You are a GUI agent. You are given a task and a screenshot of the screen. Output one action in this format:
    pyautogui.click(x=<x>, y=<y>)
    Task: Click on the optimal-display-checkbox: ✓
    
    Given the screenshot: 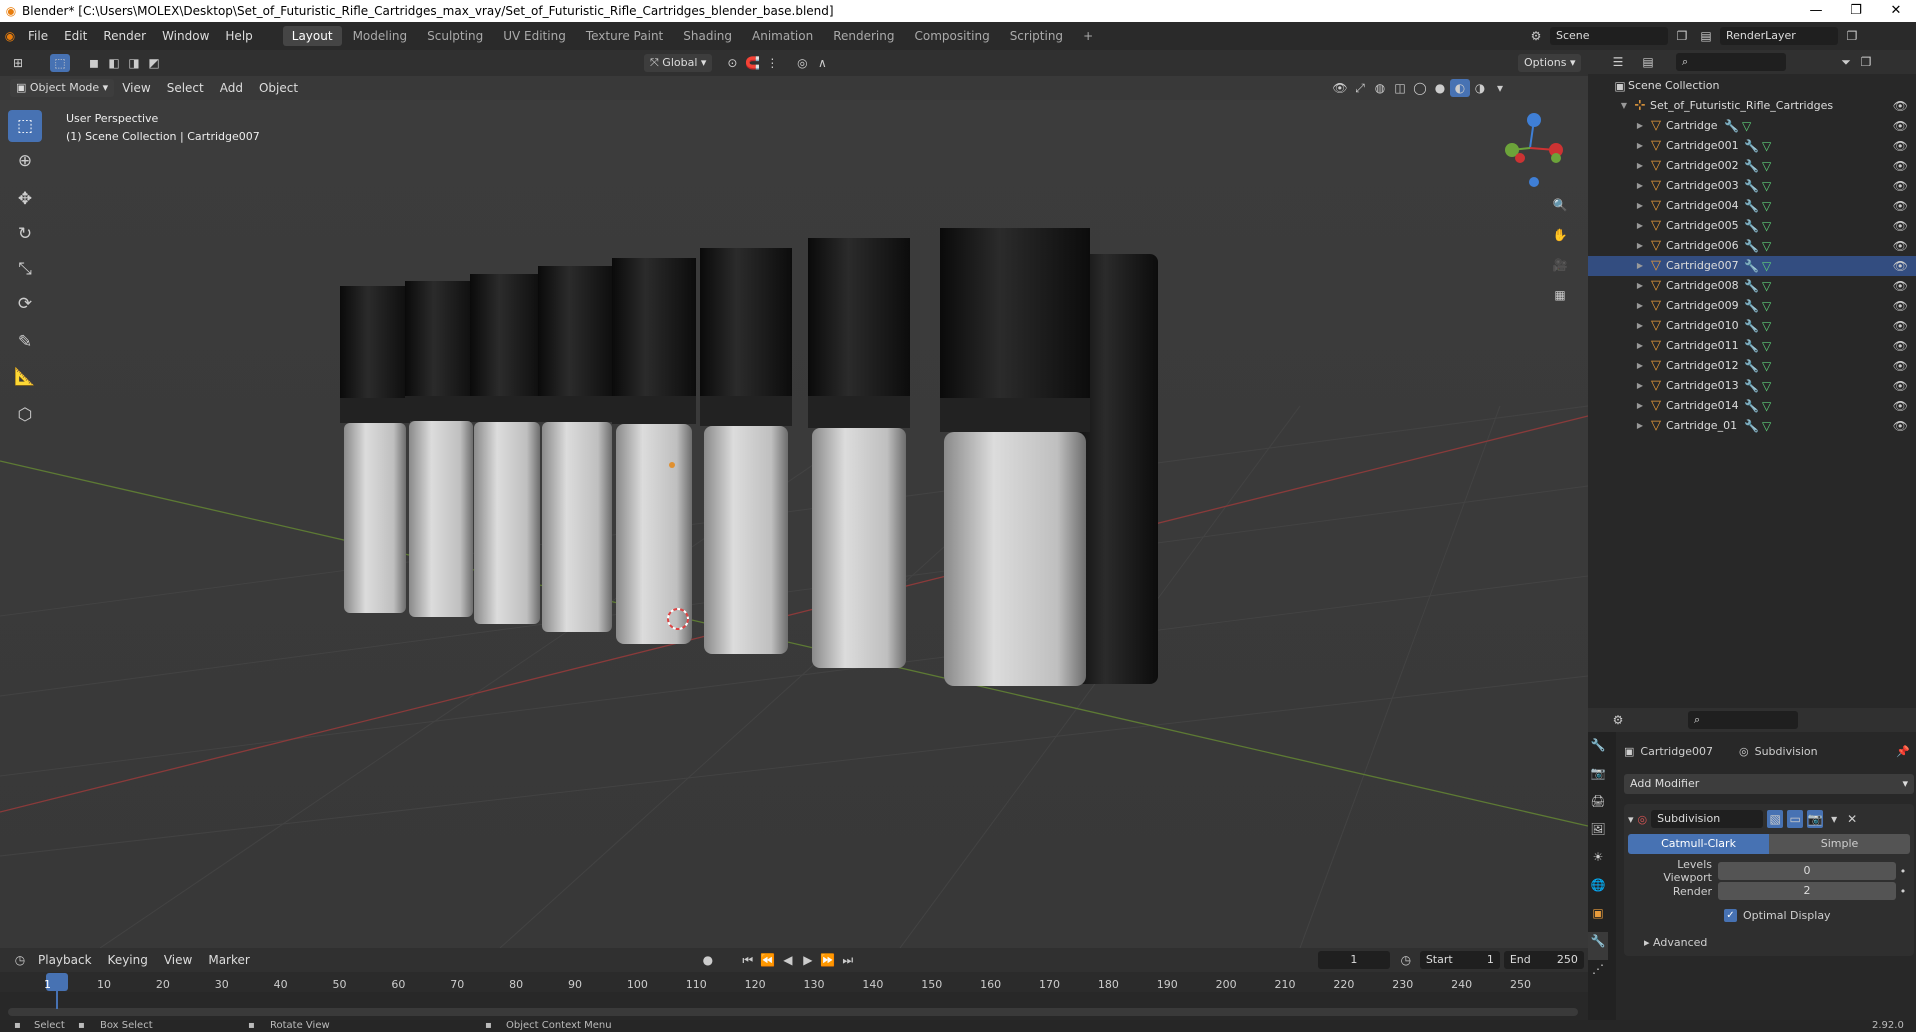 What is the action you would take?
    pyautogui.click(x=1730, y=915)
    